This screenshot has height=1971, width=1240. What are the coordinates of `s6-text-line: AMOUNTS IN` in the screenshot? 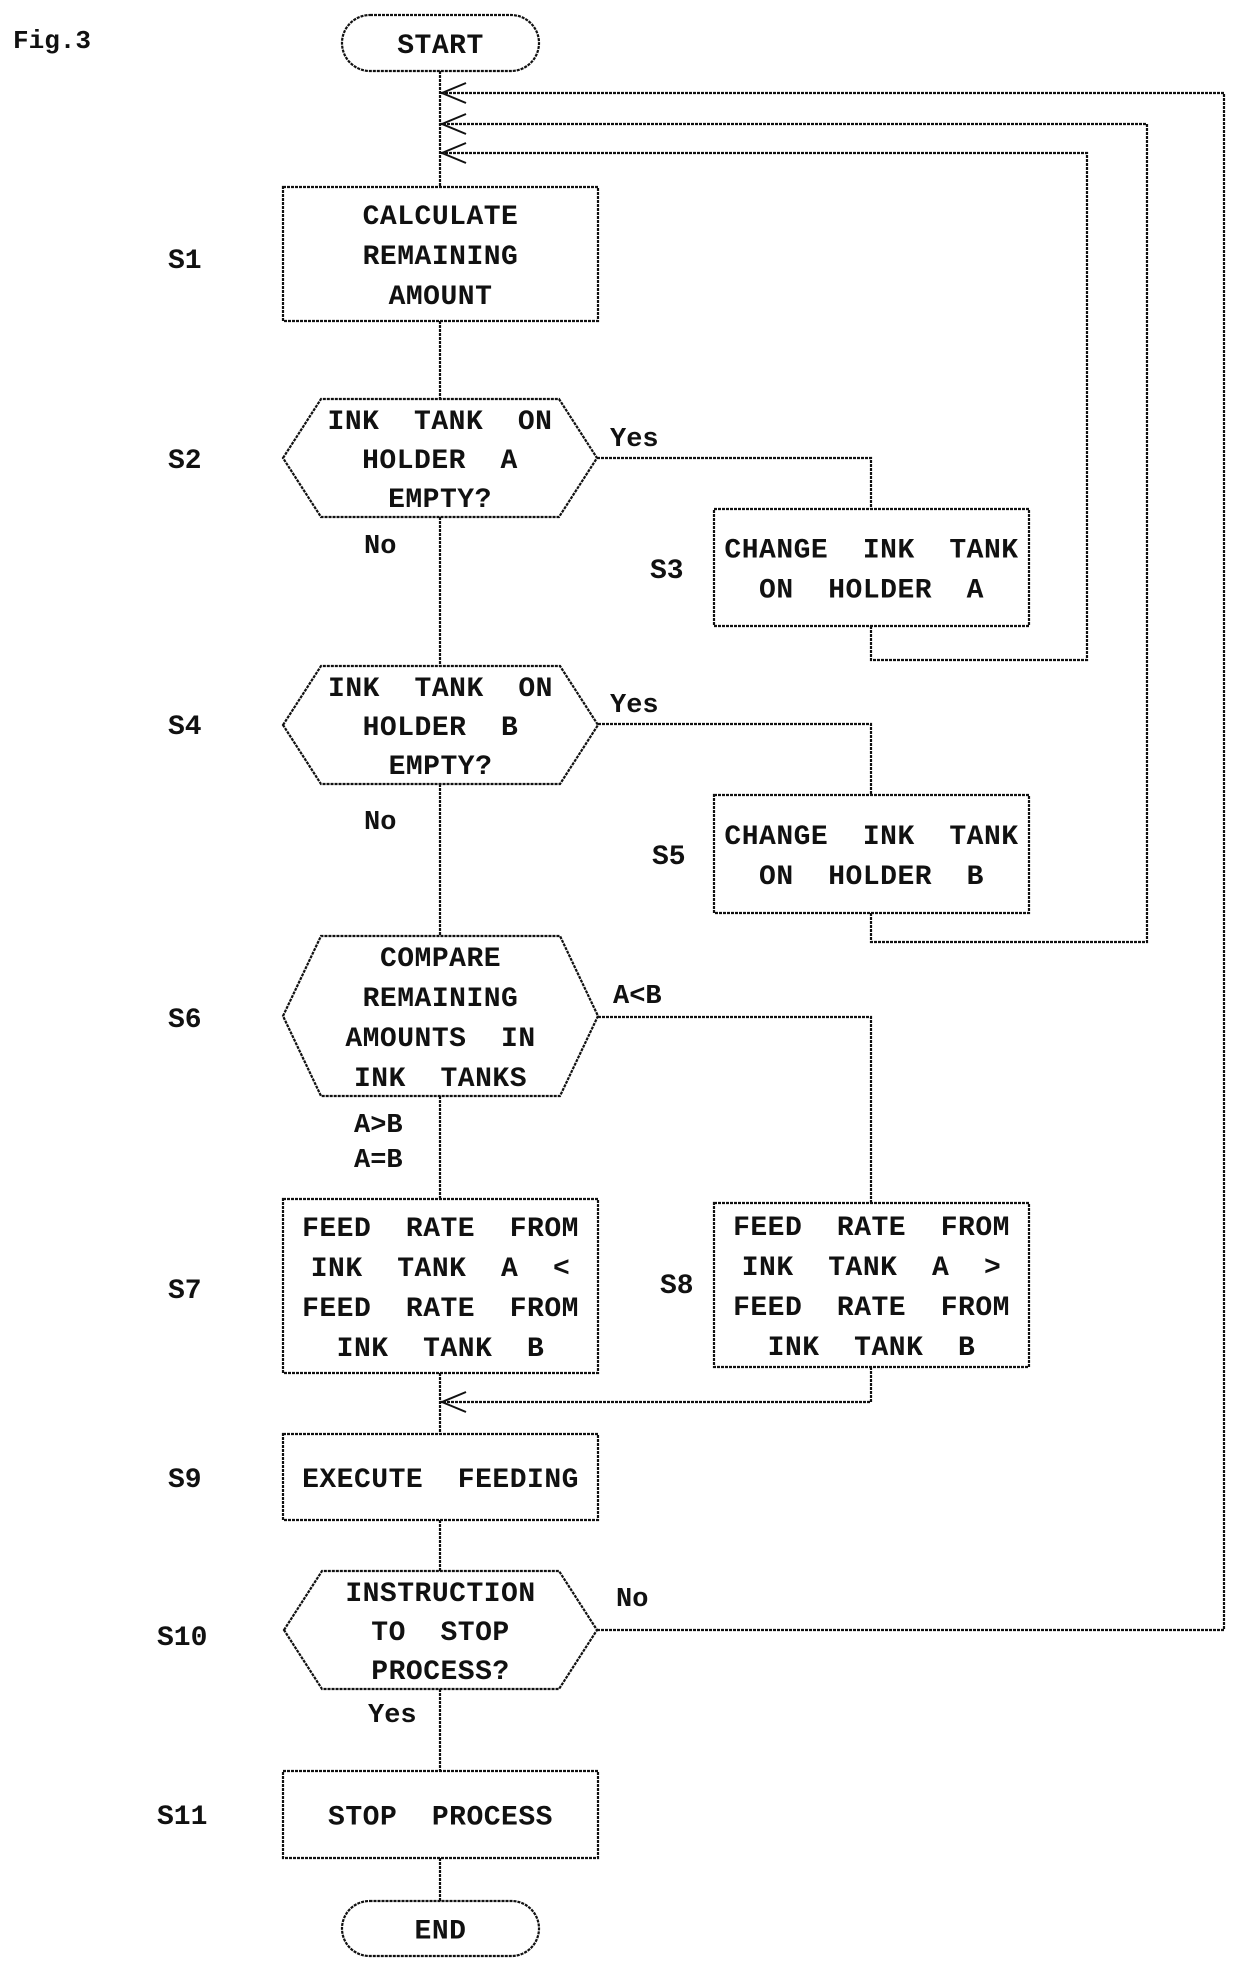 It's located at (440, 1039).